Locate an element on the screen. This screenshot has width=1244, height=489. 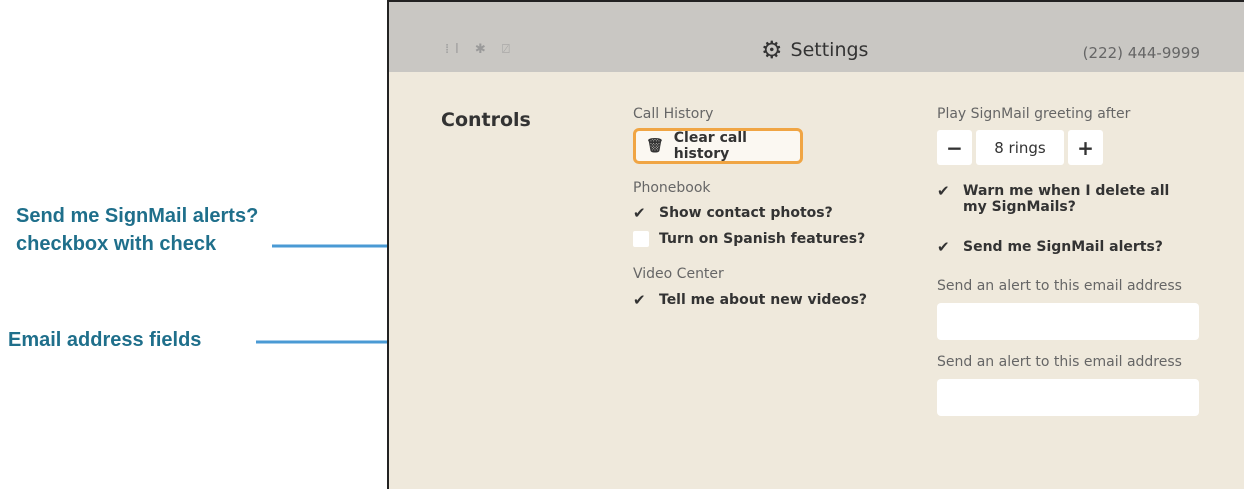
greeting-label: Play SignMail greeting after is located at coordinates (1034, 114).